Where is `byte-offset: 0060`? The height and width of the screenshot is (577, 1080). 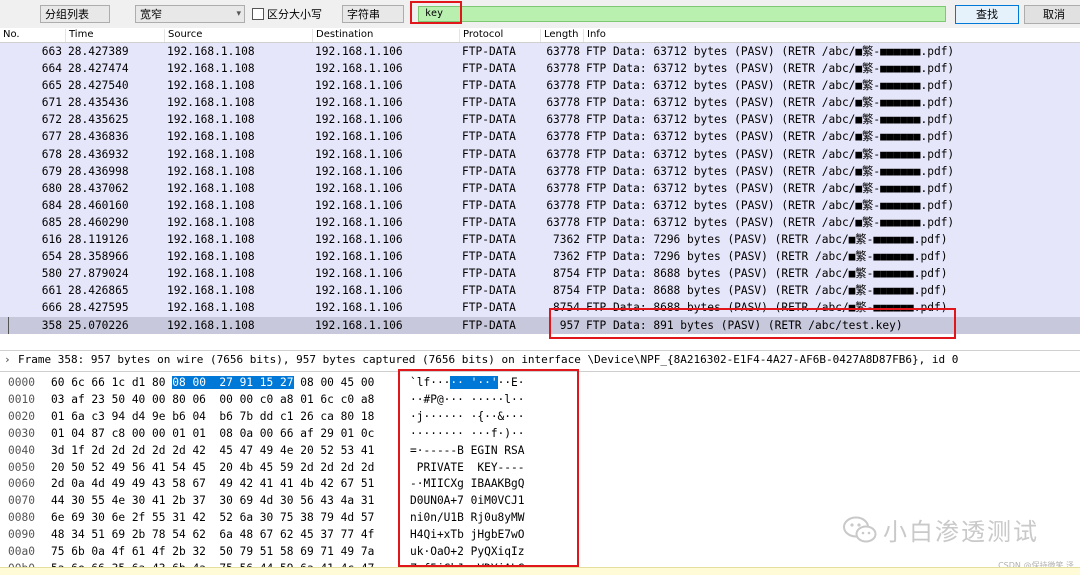
byte-offset: 0060 is located at coordinates (21, 484).